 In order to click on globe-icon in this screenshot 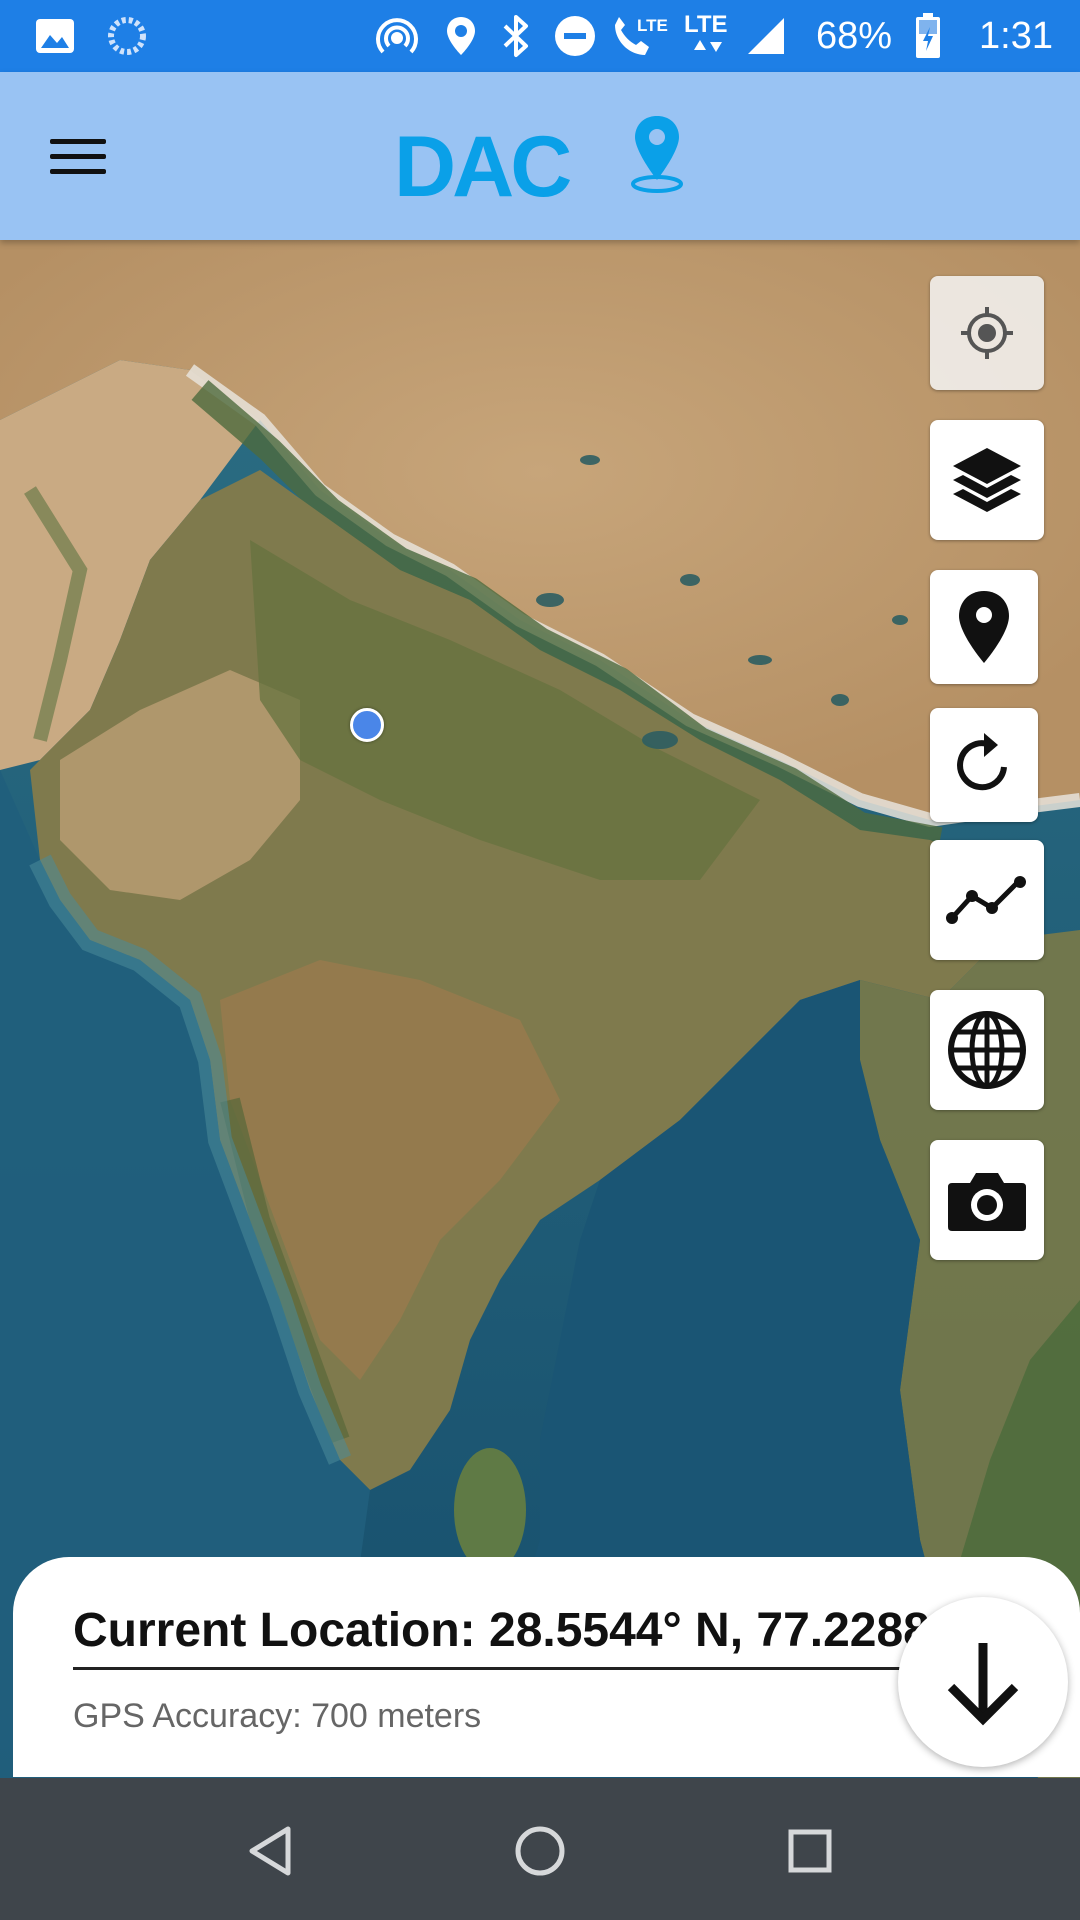, I will do `click(987, 1050)`.